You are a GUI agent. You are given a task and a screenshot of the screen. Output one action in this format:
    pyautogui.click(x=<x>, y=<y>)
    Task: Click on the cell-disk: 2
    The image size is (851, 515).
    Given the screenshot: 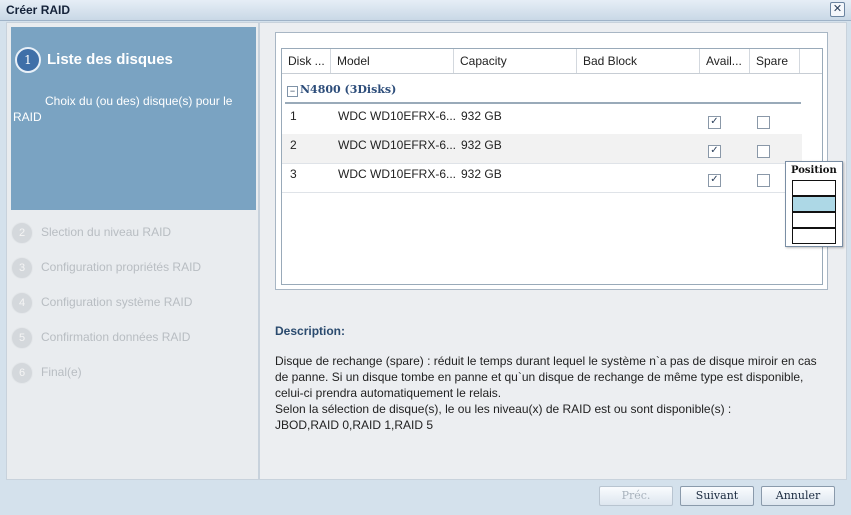 What is the action you would take?
    pyautogui.click(x=293, y=145)
    